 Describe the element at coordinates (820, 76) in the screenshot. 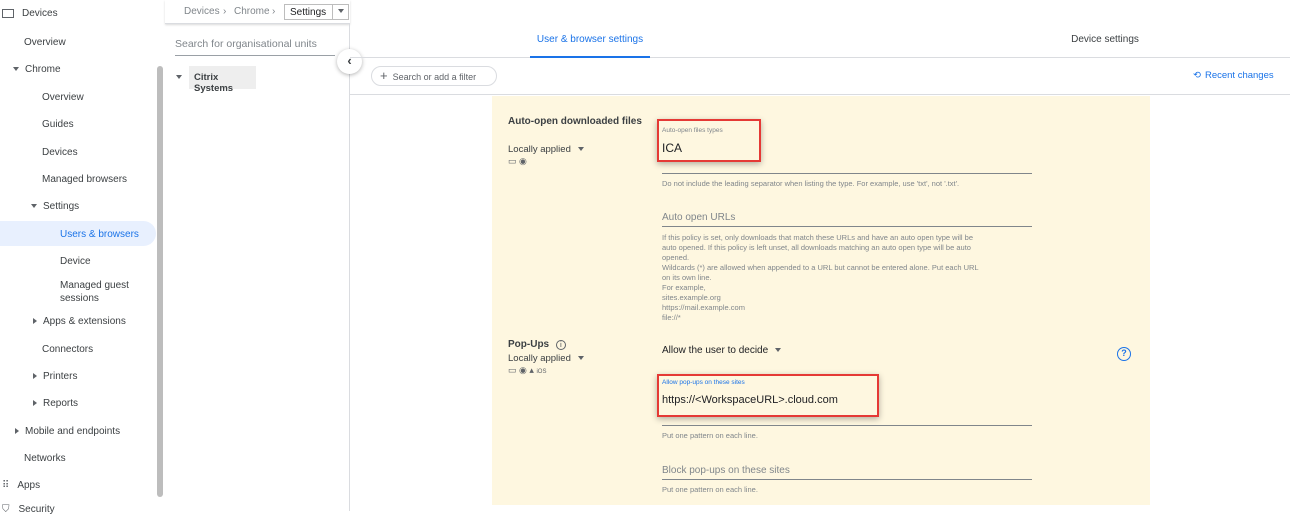

I see `filter-bar: + Search or add a filter ⟲ Recent changes` at that location.